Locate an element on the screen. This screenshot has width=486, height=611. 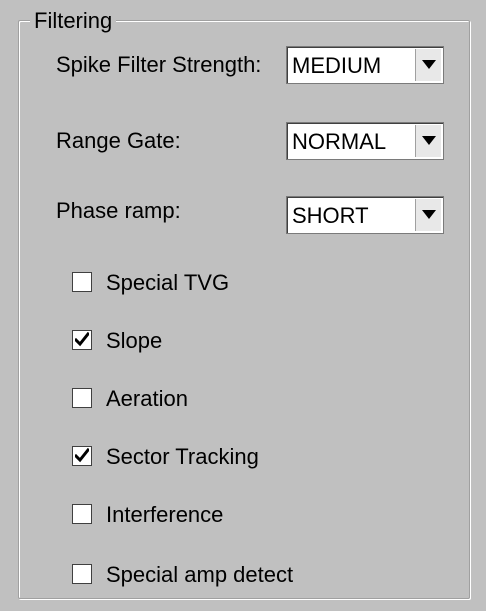
phase-ramp-row: Phase ramp: SHORT is located at coordinates (251, 215).